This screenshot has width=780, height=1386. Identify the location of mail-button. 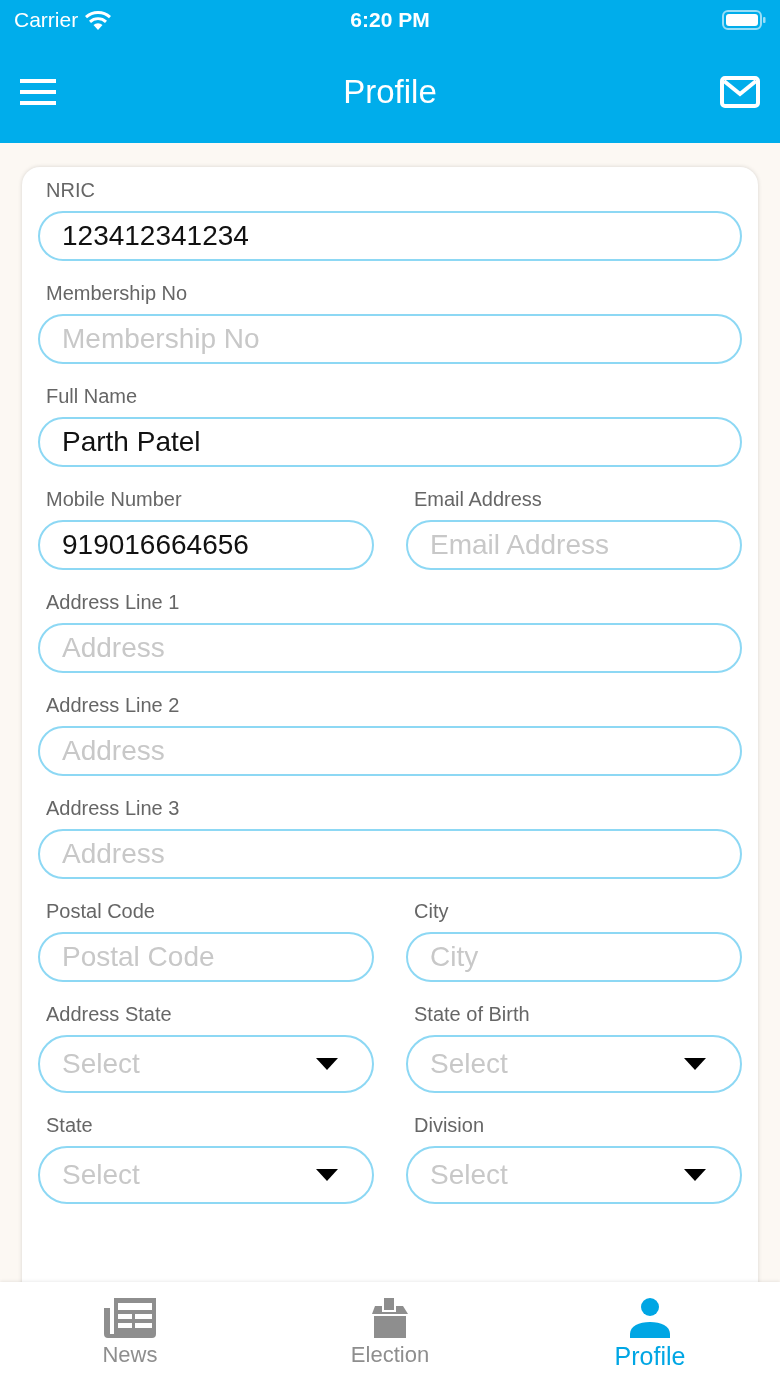
(740, 91).